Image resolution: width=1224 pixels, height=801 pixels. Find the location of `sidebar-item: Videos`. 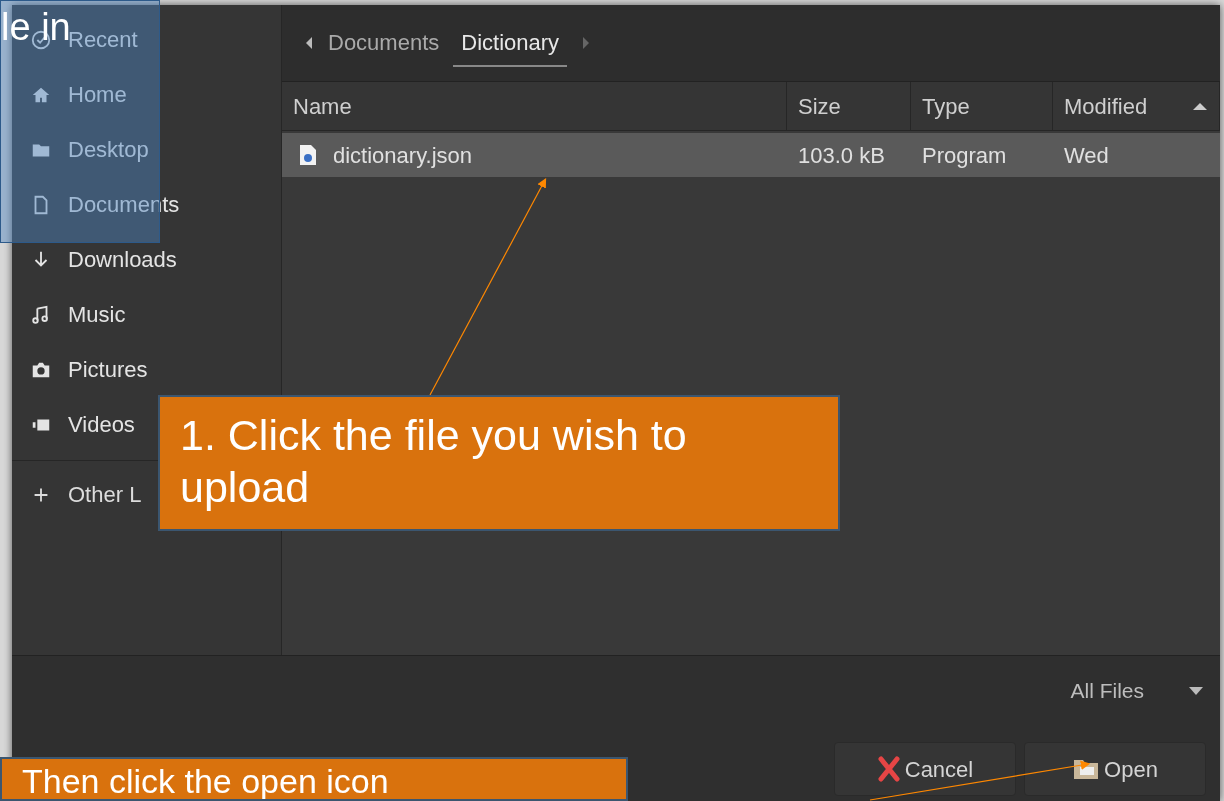

sidebar-item: Videos is located at coordinates (101, 424).